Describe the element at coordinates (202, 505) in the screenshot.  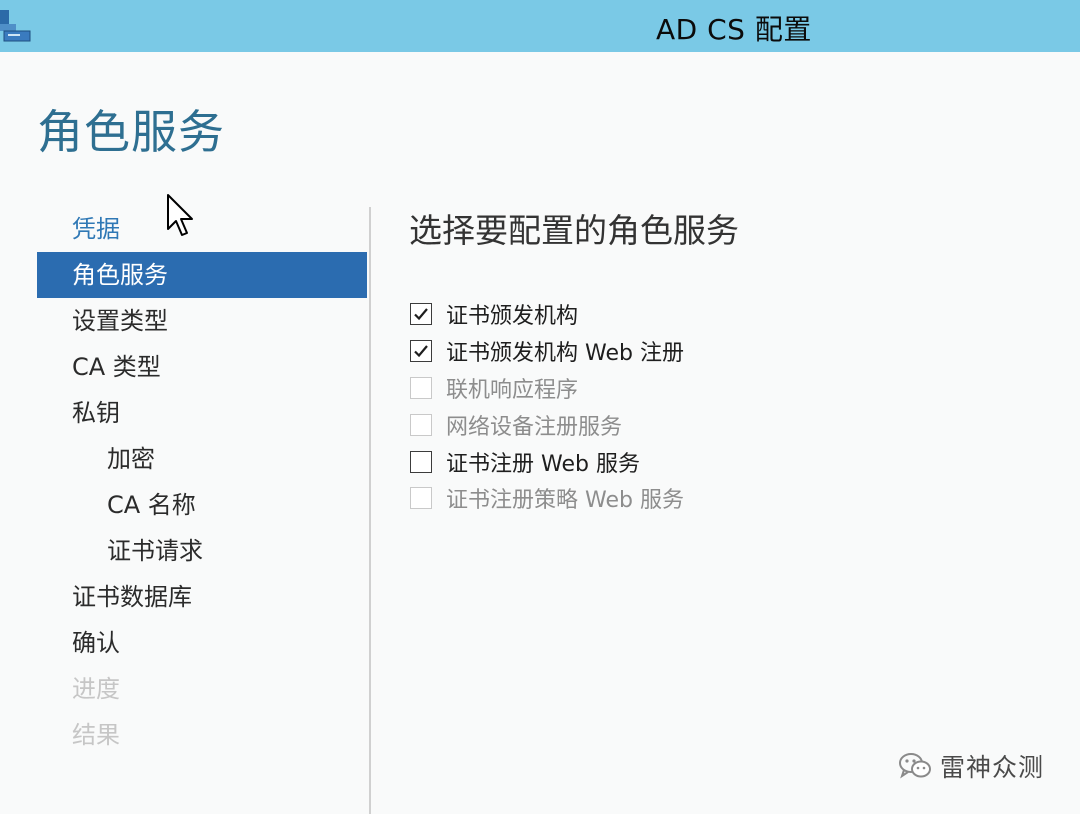
I see `nav-step-item: CA 名称` at that location.